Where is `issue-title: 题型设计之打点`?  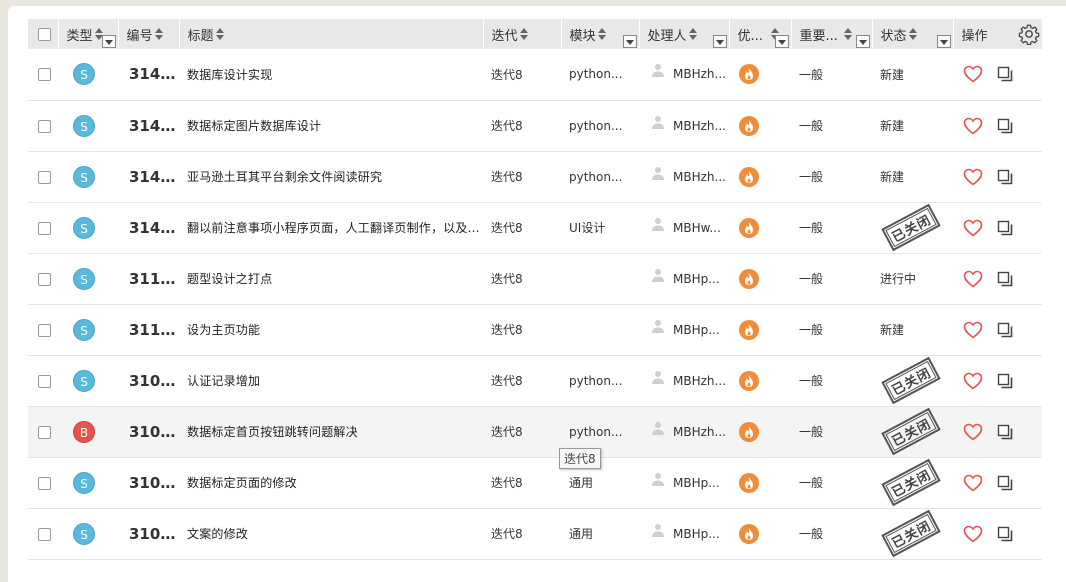 issue-title: 题型设计之打点 is located at coordinates (229, 279).